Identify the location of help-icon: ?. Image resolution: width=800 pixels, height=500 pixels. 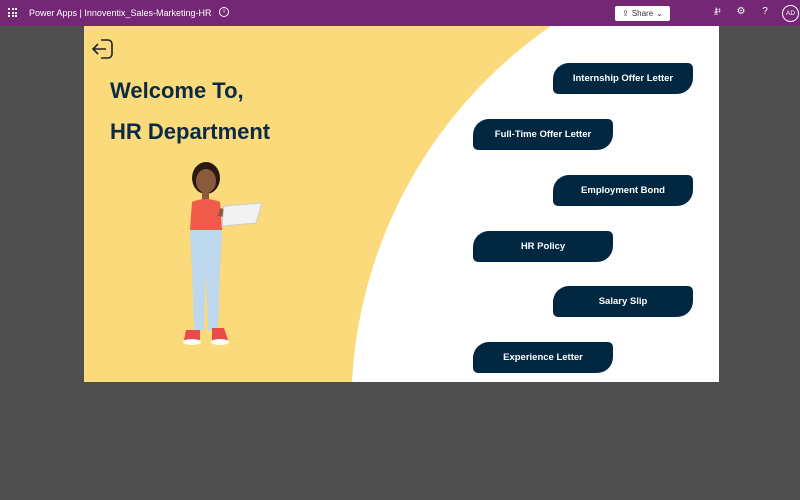
(765, 12).